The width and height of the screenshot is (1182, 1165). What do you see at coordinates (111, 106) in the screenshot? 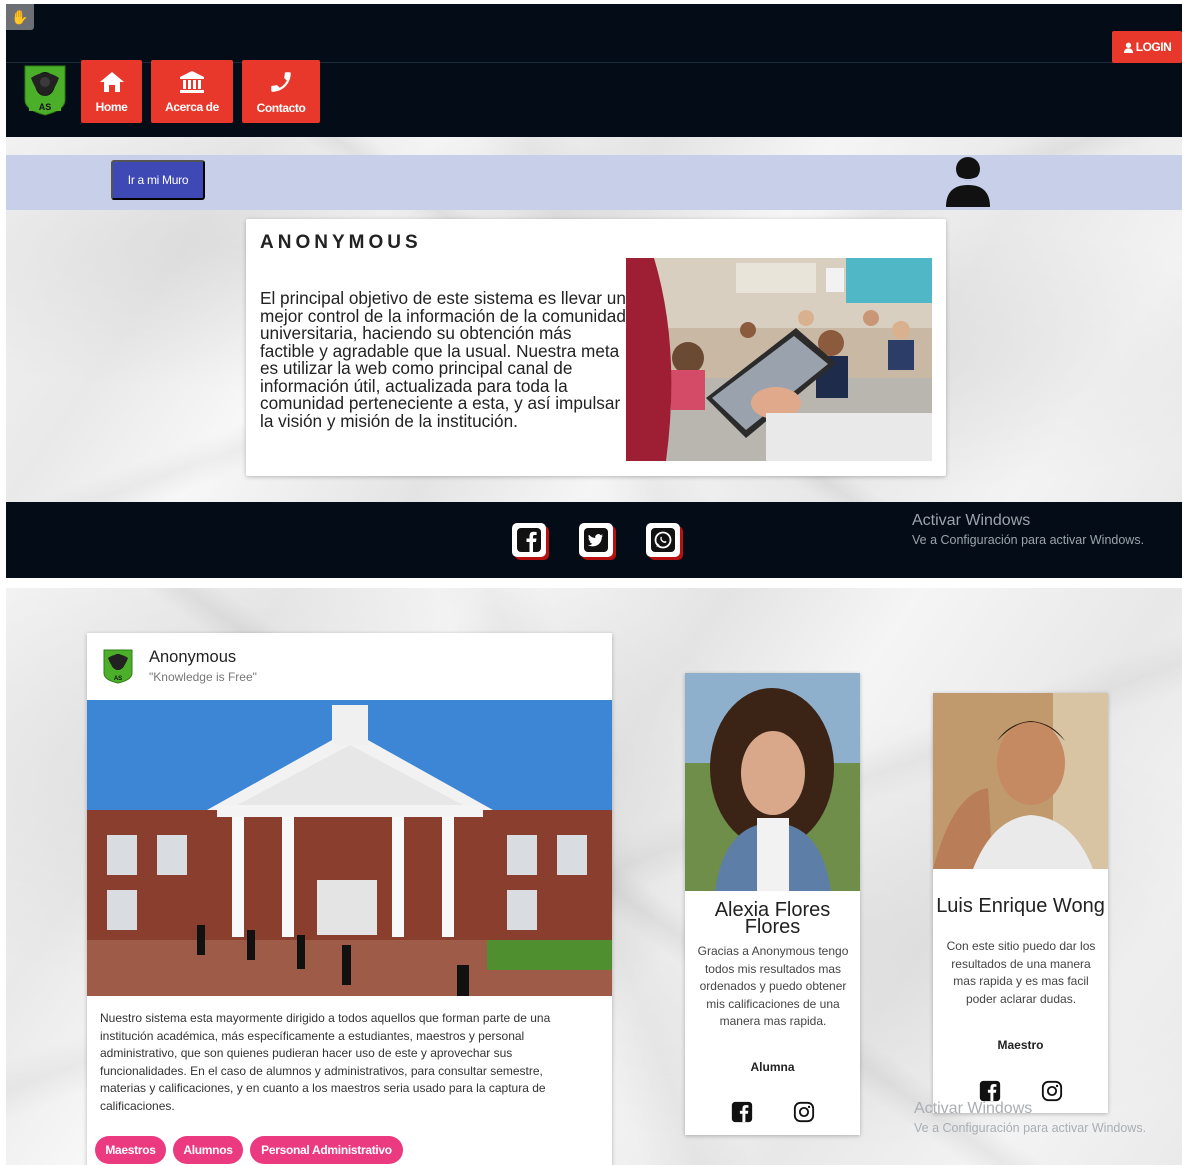
I see `nav-home-label: Home` at bounding box center [111, 106].